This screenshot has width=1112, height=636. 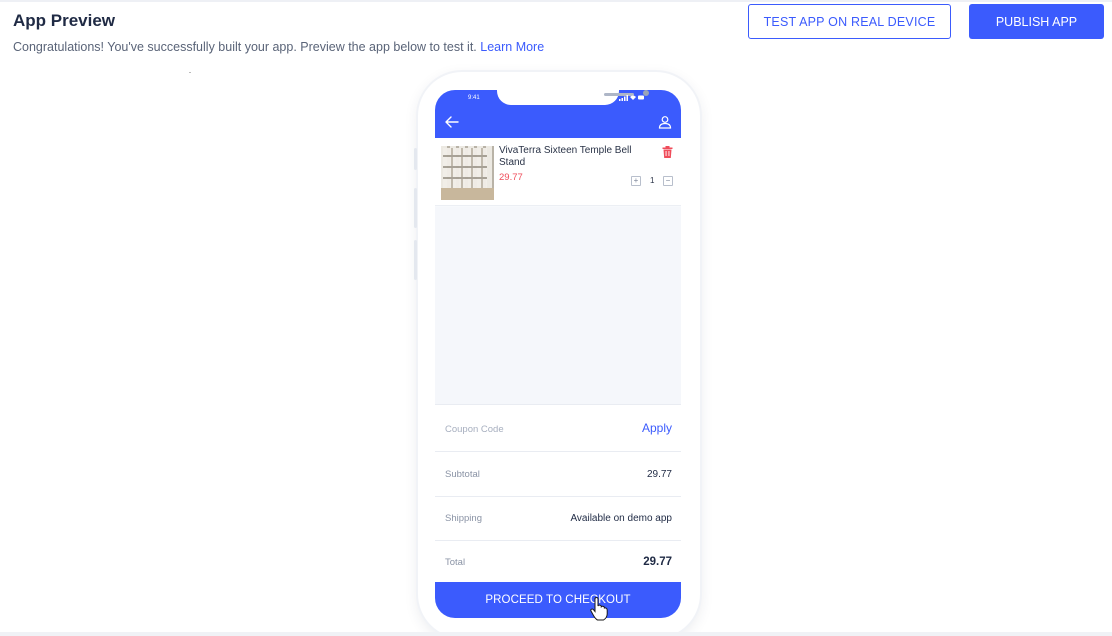 What do you see at coordinates (657, 562) in the screenshot?
I see `total-value: 29.77` at bounding box center [657, 562].